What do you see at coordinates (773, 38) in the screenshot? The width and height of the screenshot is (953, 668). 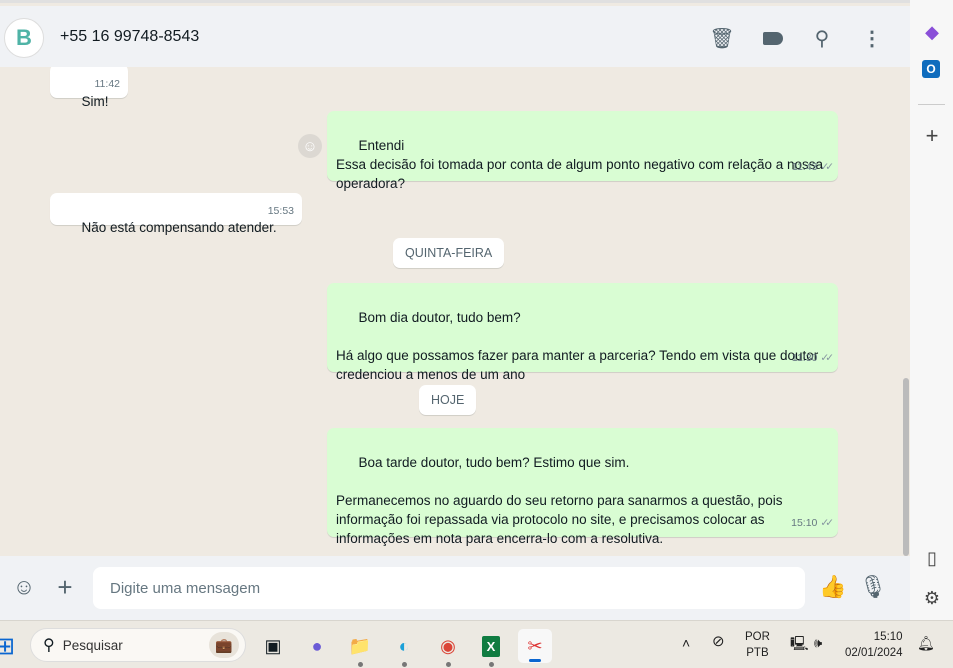 I see `label-icon` at bounding box center [773, 38].